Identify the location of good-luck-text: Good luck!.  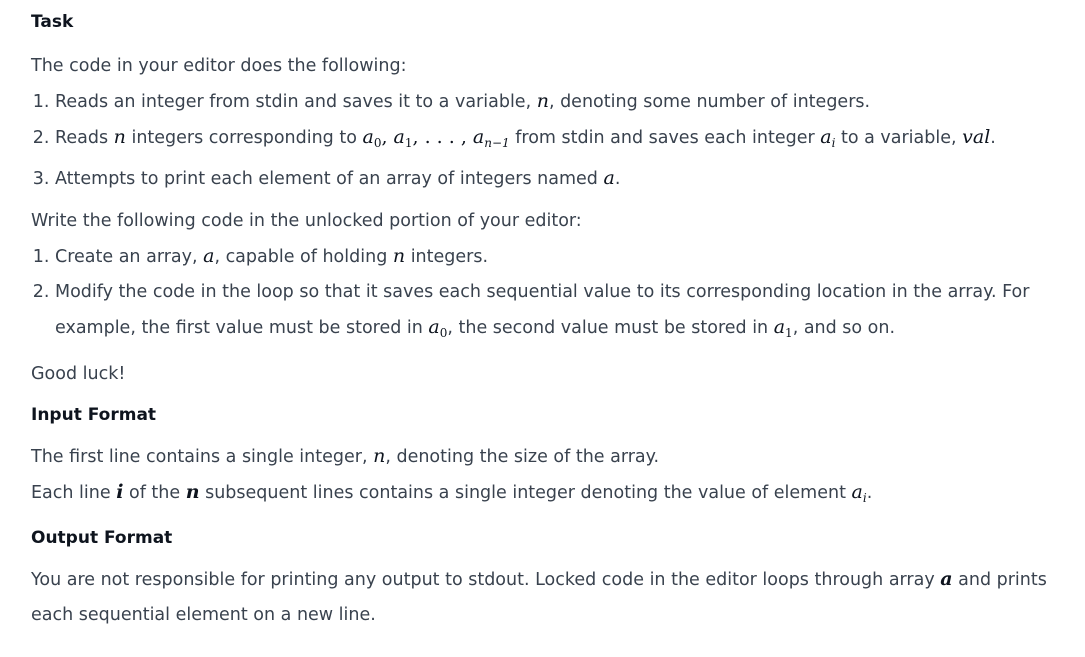
(78, 374).